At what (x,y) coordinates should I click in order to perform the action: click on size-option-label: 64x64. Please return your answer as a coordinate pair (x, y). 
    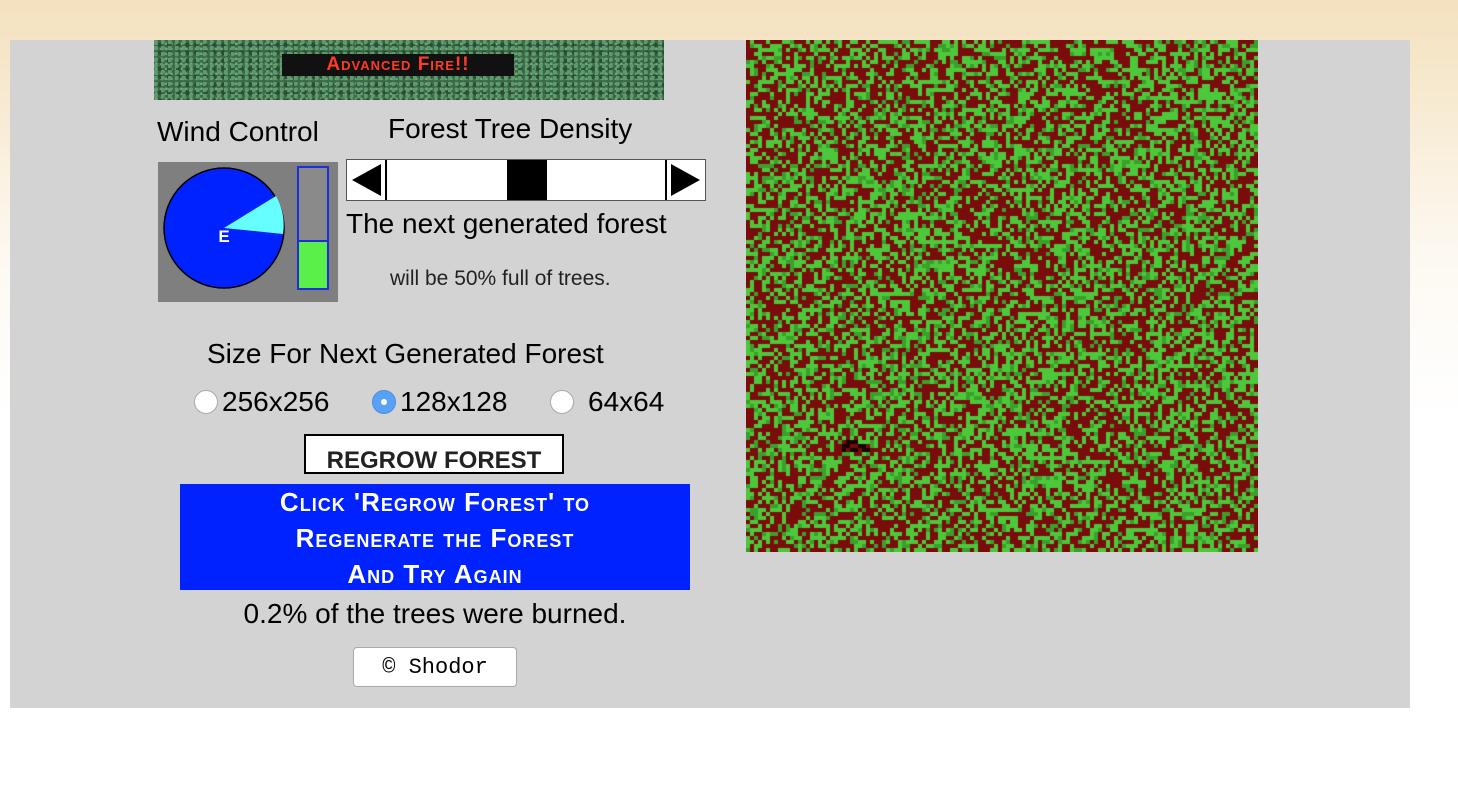
    Looking at the image, I should click on (626, 401).